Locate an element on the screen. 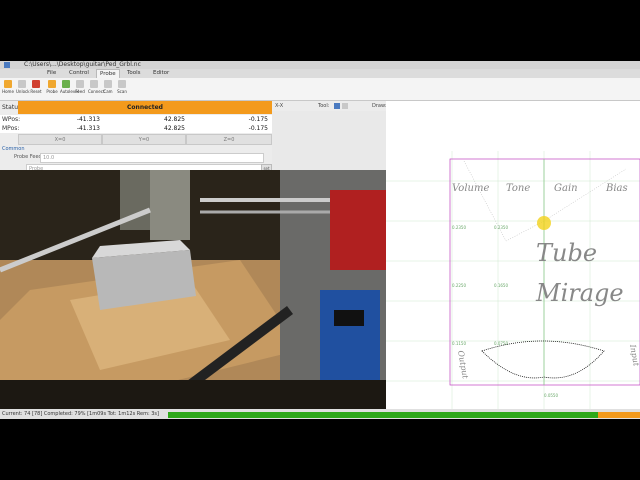 This screenshot has height=480, width=640. letterbox-top is located at coordinates (320, 30).